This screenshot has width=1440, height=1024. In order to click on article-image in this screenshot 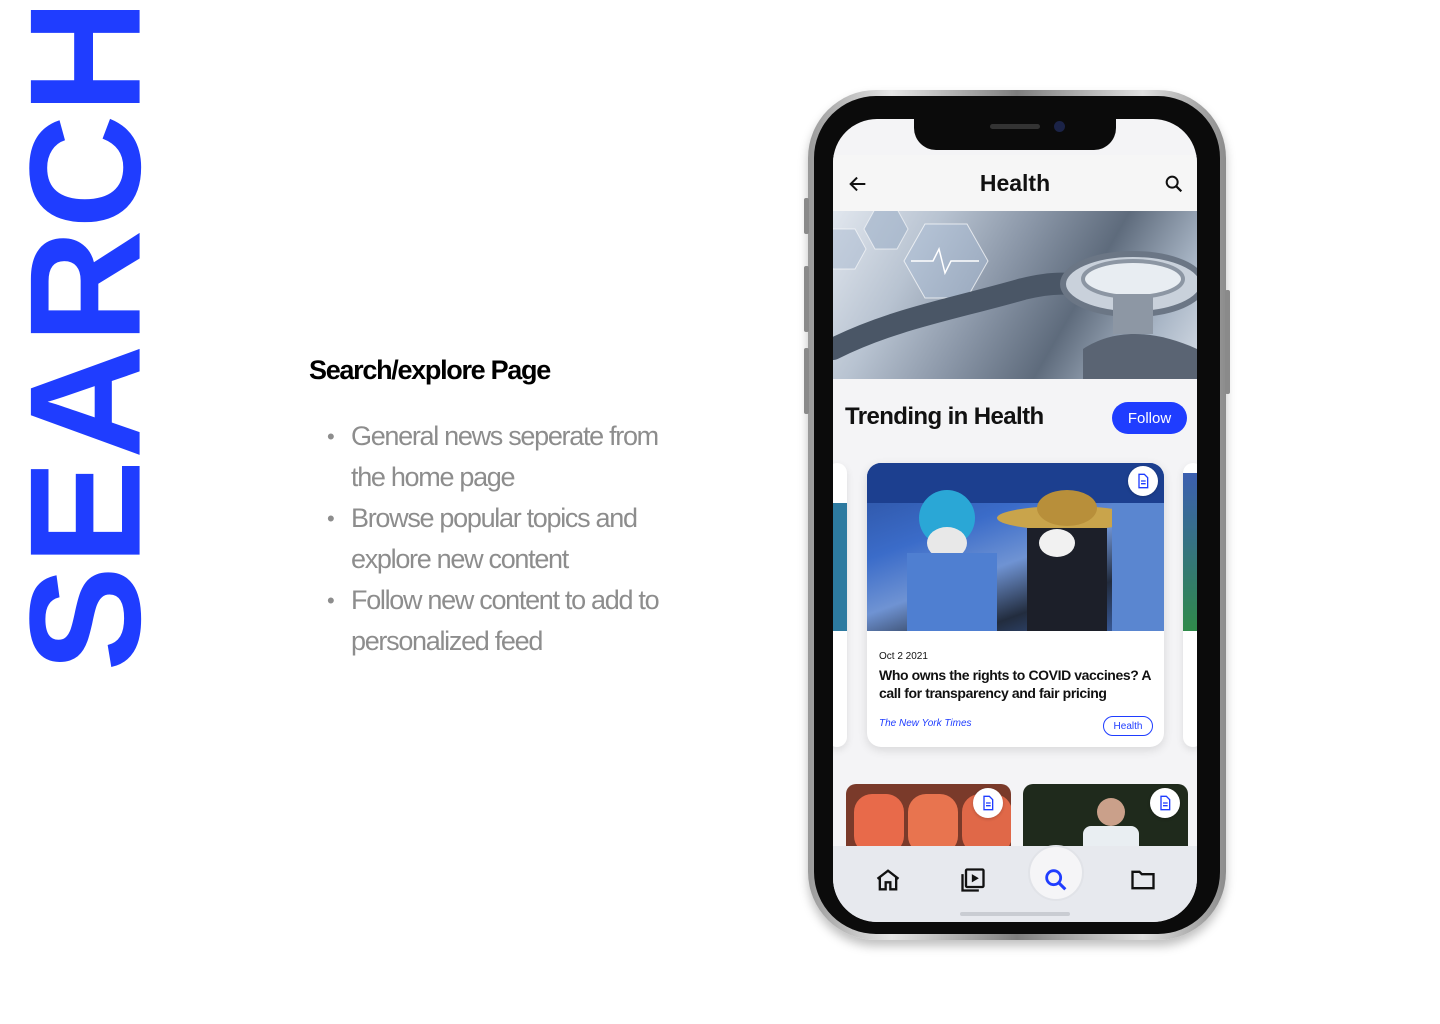, I will do `click(1015, 547)`.